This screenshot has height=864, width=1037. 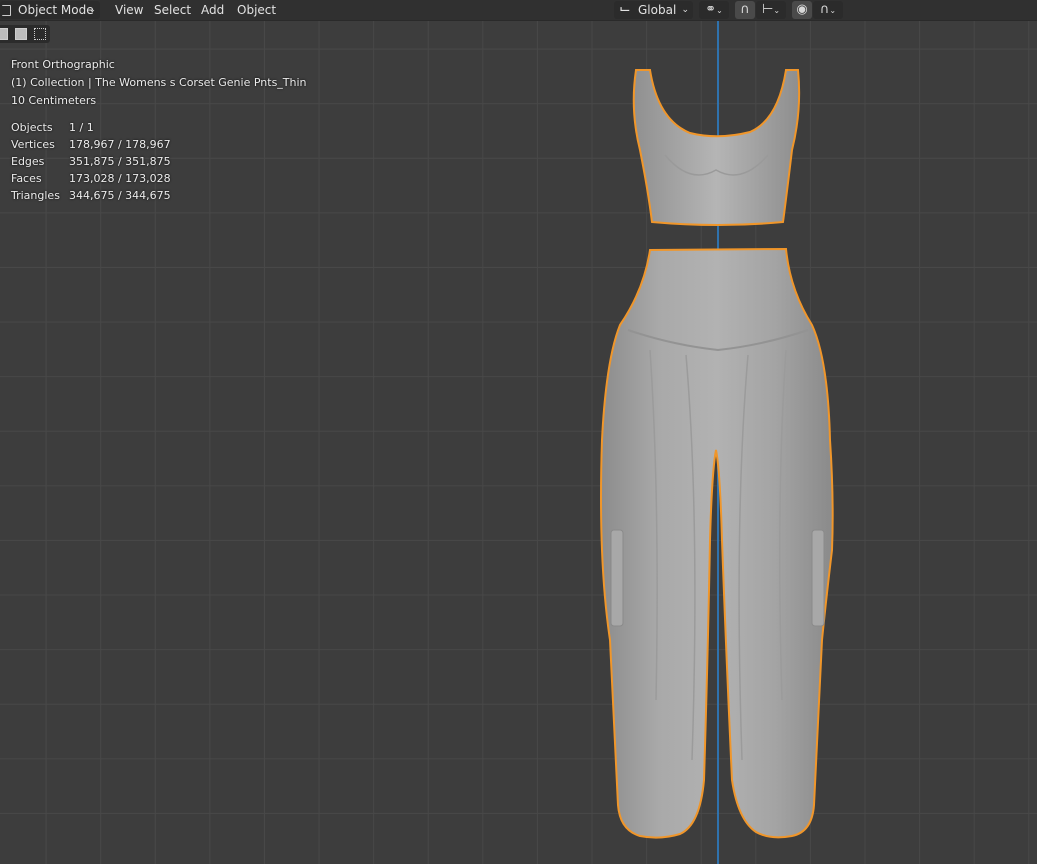 I want to click on proportional-edit-icon: ◉, so click(x=802, y=10).